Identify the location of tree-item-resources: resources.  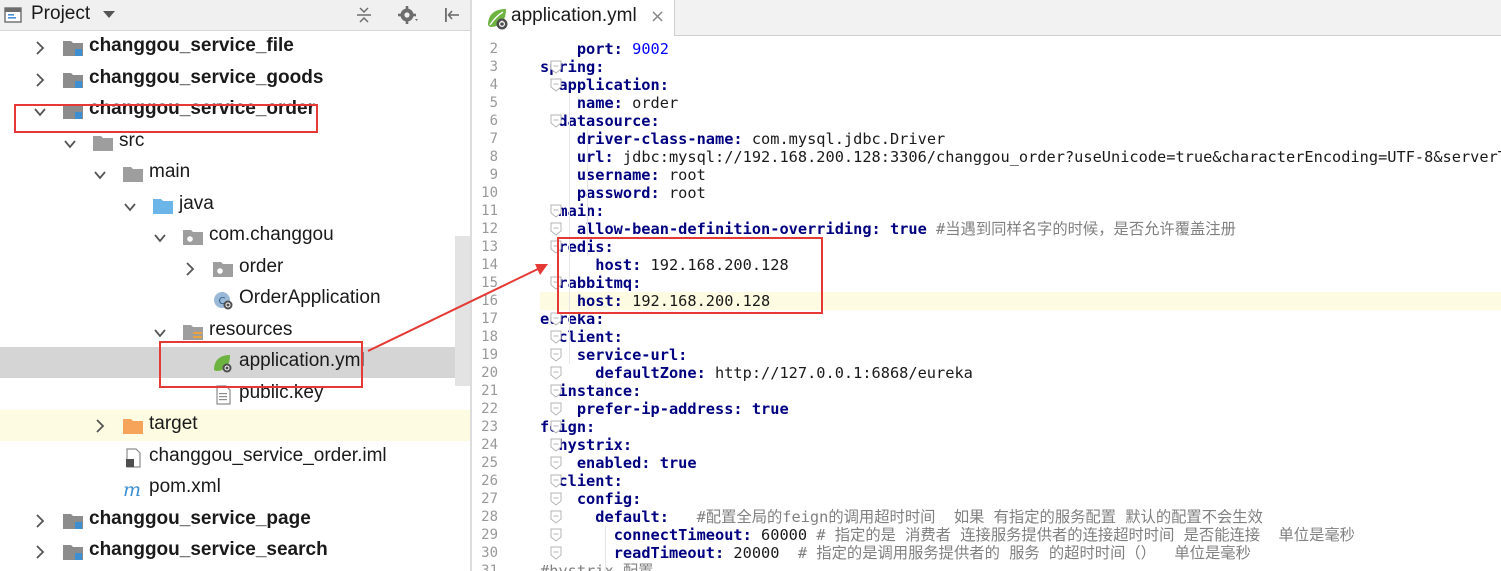
(235, 331).